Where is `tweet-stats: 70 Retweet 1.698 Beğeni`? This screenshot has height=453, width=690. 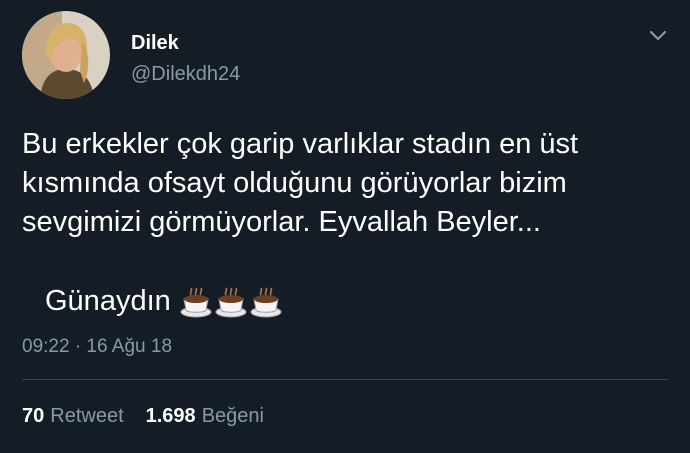
tweet-stats: 70 Retweet 1.698 Beğeni is located at coordinates (154, 416).